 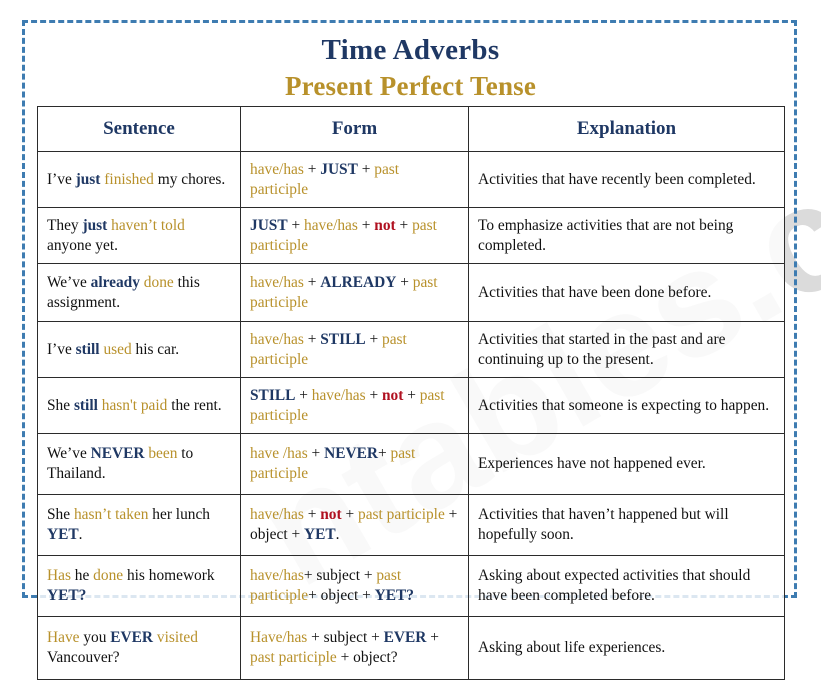 What do you see at coordinates (410, 68) in the screenshot?
I see `title-block: Time Adverbs Present Perfect Tense` at bounding box center [410, 68].